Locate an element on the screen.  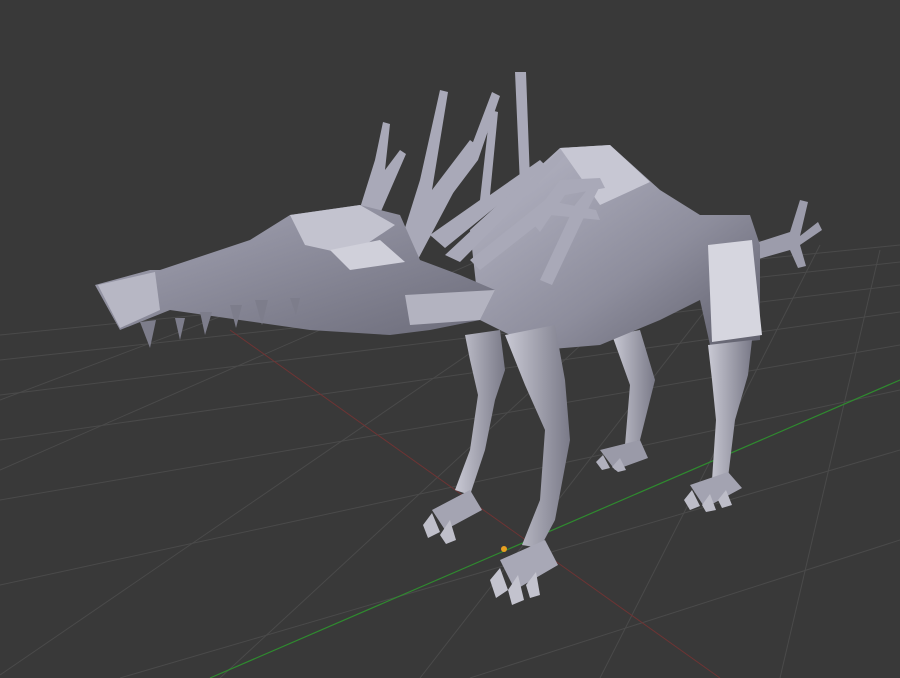
front-left-leg is located at coordinates (464, 437).